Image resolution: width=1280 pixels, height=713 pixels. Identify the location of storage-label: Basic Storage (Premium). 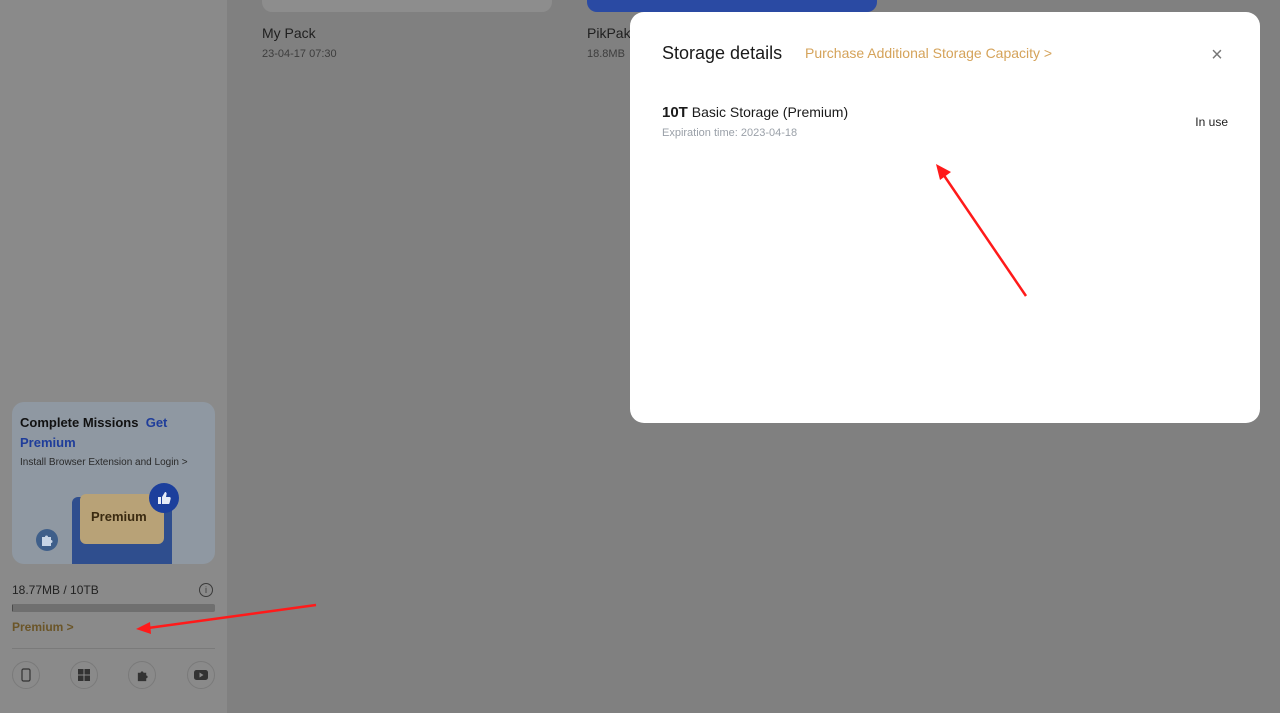
(770, 112).